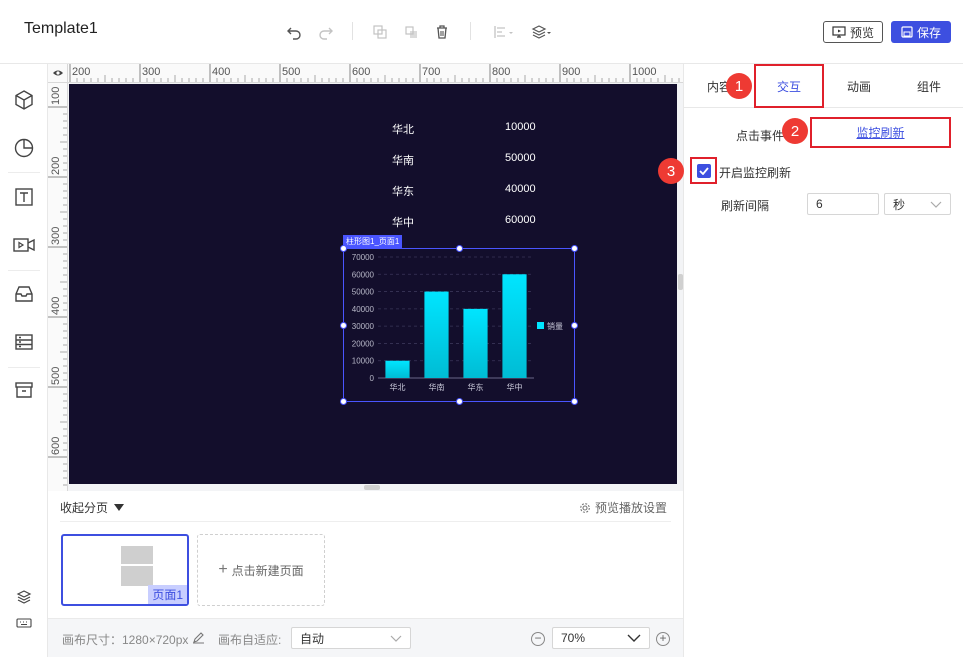 Image resolution: width=963 pixels, height=657 pixels. Describe the element at coordinates (520, 189) in the screenshot. I see `table-value-cell: 40000` at that location.